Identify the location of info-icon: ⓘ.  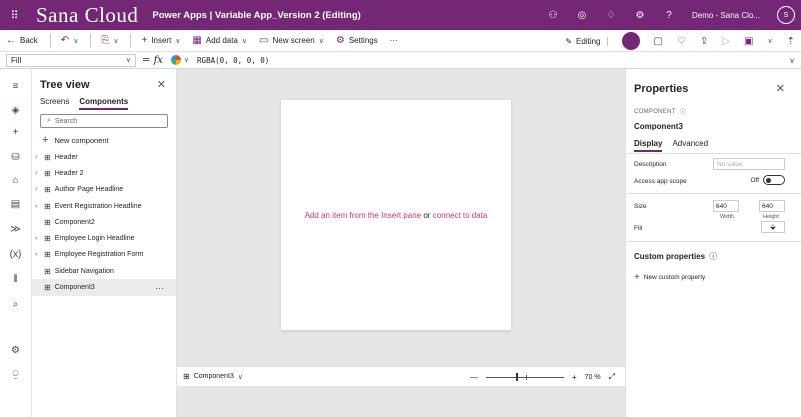
(713, 256).